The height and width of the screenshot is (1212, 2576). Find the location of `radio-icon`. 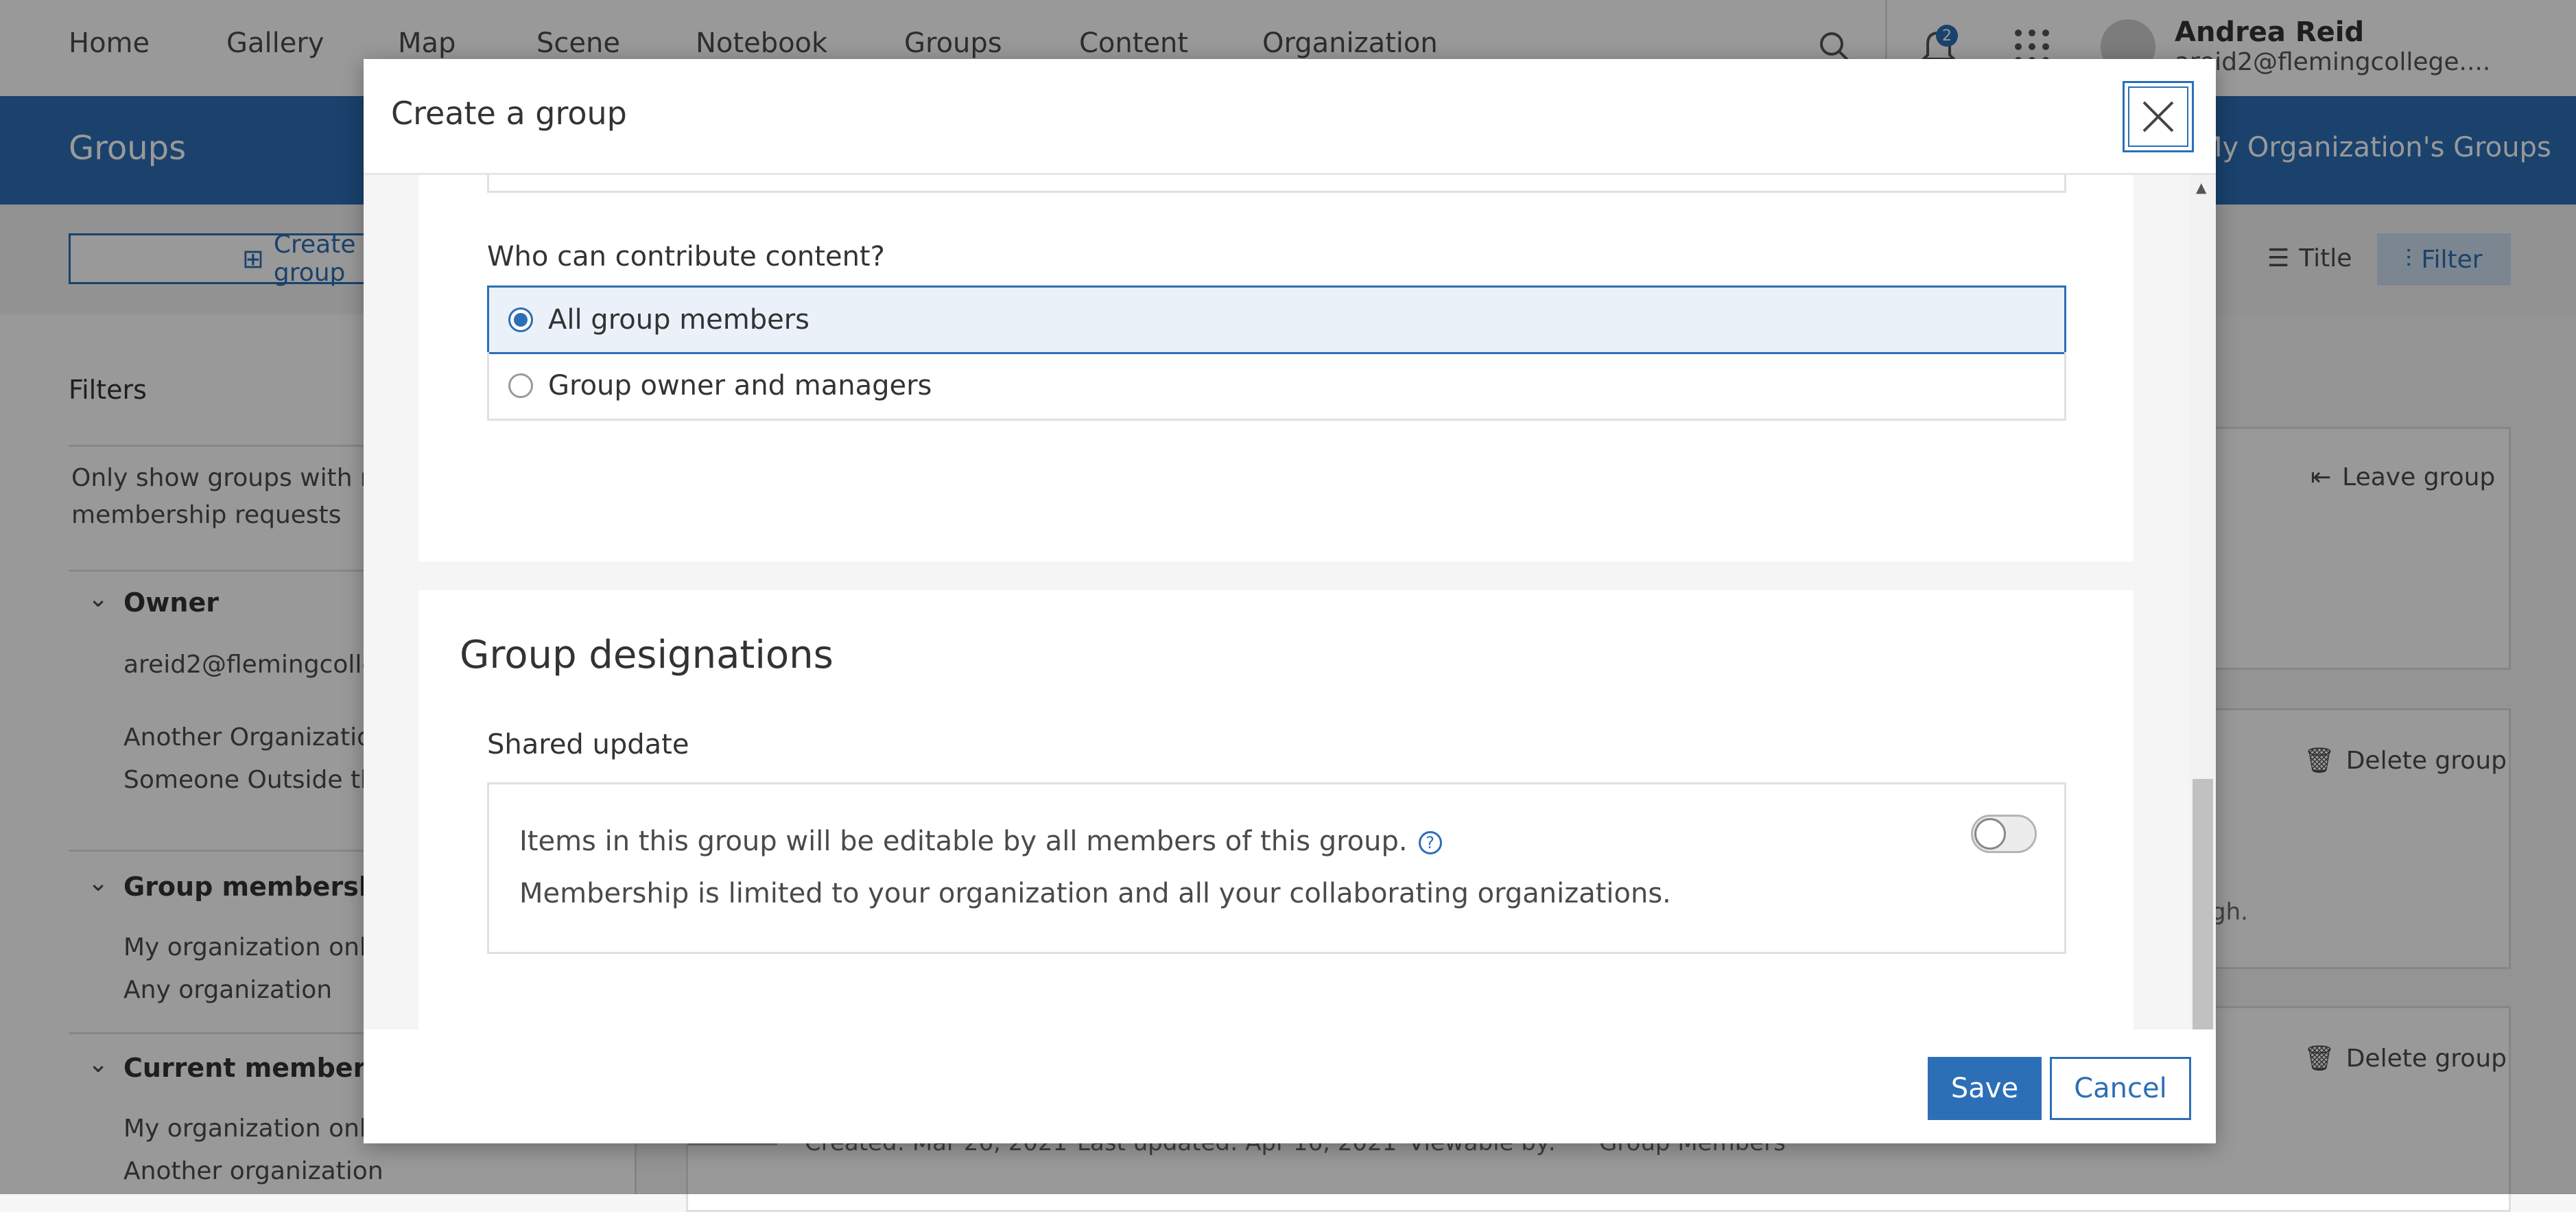

radio-icon is located at coordinates (520, 386).